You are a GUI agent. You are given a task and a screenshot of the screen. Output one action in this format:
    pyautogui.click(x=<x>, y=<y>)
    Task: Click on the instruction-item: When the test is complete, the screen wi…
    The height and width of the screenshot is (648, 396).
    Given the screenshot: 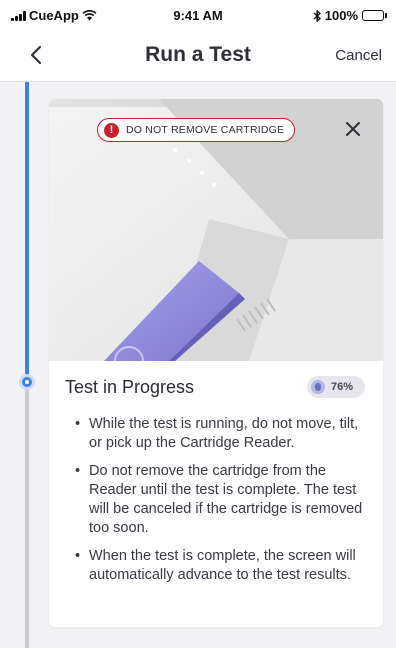 What is the action you would take?
    pyautogui.click(x=223, y=566)
    